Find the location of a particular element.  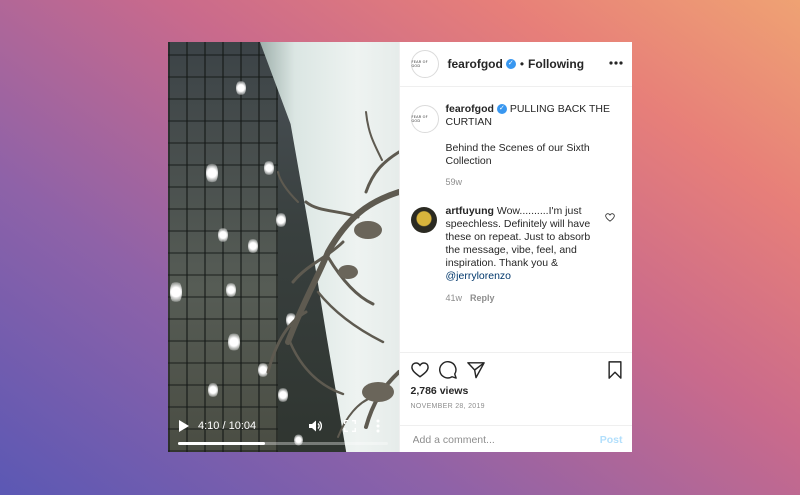

volume-icon is located at coordinates (315, 426).